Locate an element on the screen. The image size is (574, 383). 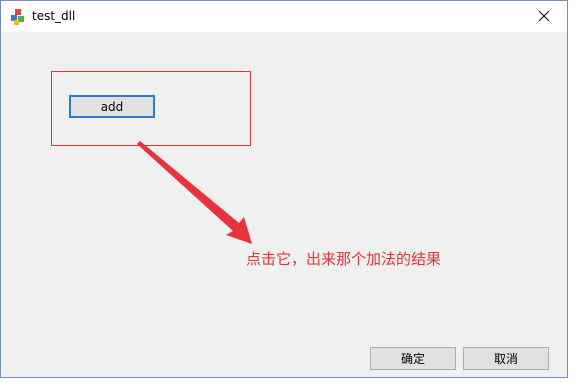
title-bar: test_dll is located at coordinates (284, 16).